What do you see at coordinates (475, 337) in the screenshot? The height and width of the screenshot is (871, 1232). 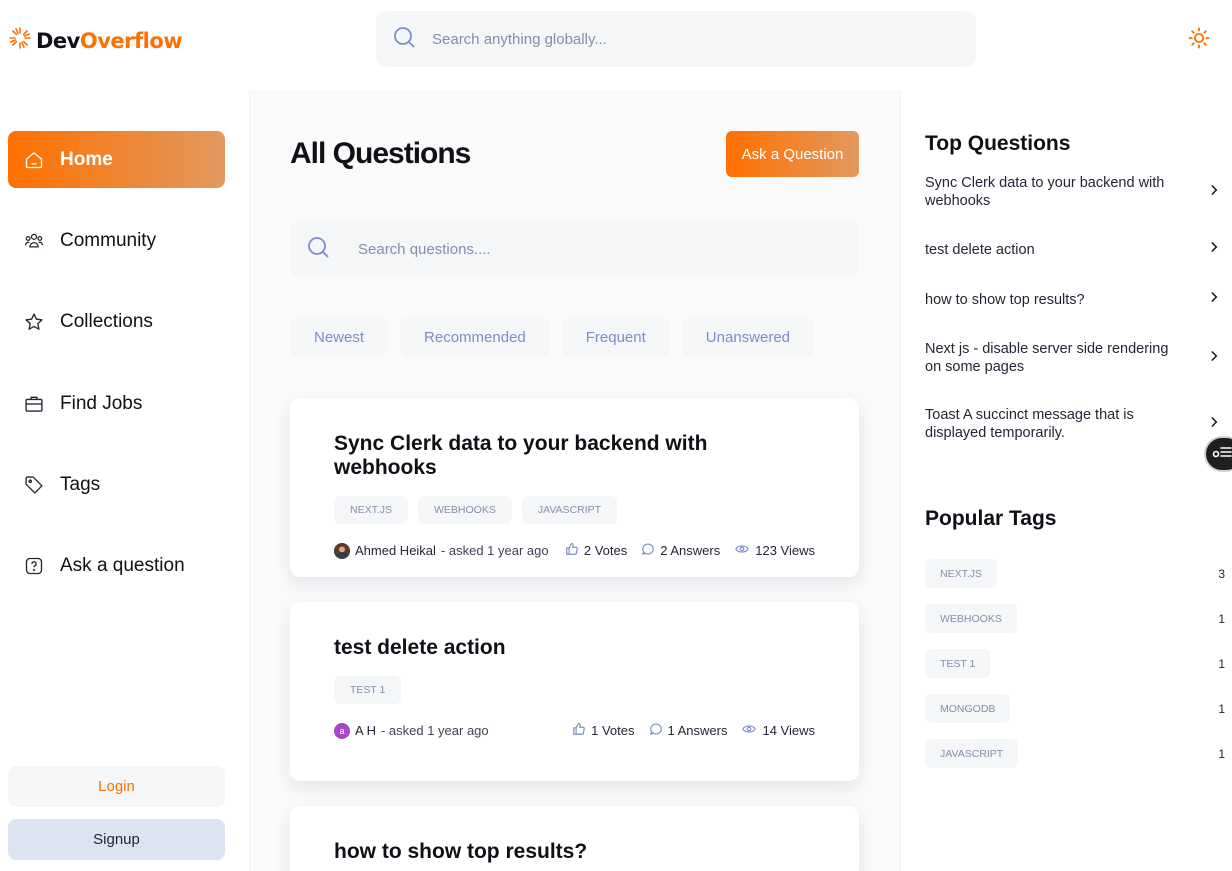 I see `filter-recommended: Recommended` at bounding box center [475, 337].